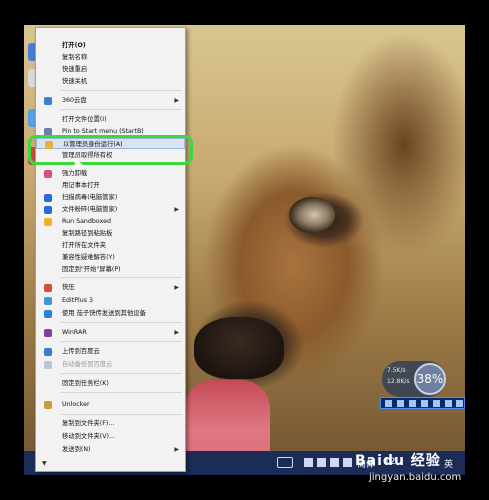  What do you see at coordinates (76, 449) in the screenshot?
I see `menu-item-label: 发送到(N)` at bounding box center [76, 449].